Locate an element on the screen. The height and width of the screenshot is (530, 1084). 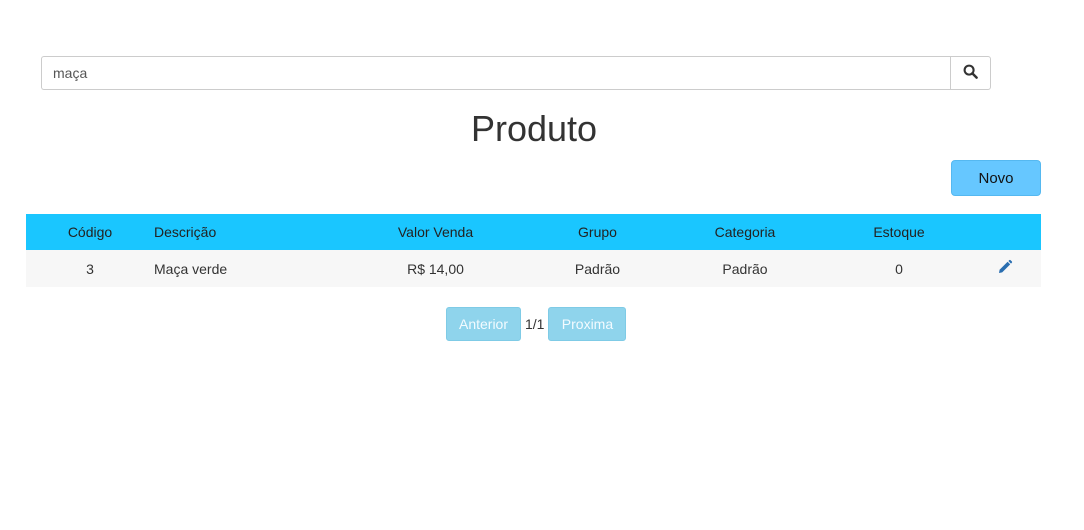
header-estoque: Estoque is located at coordinates (899, 232).